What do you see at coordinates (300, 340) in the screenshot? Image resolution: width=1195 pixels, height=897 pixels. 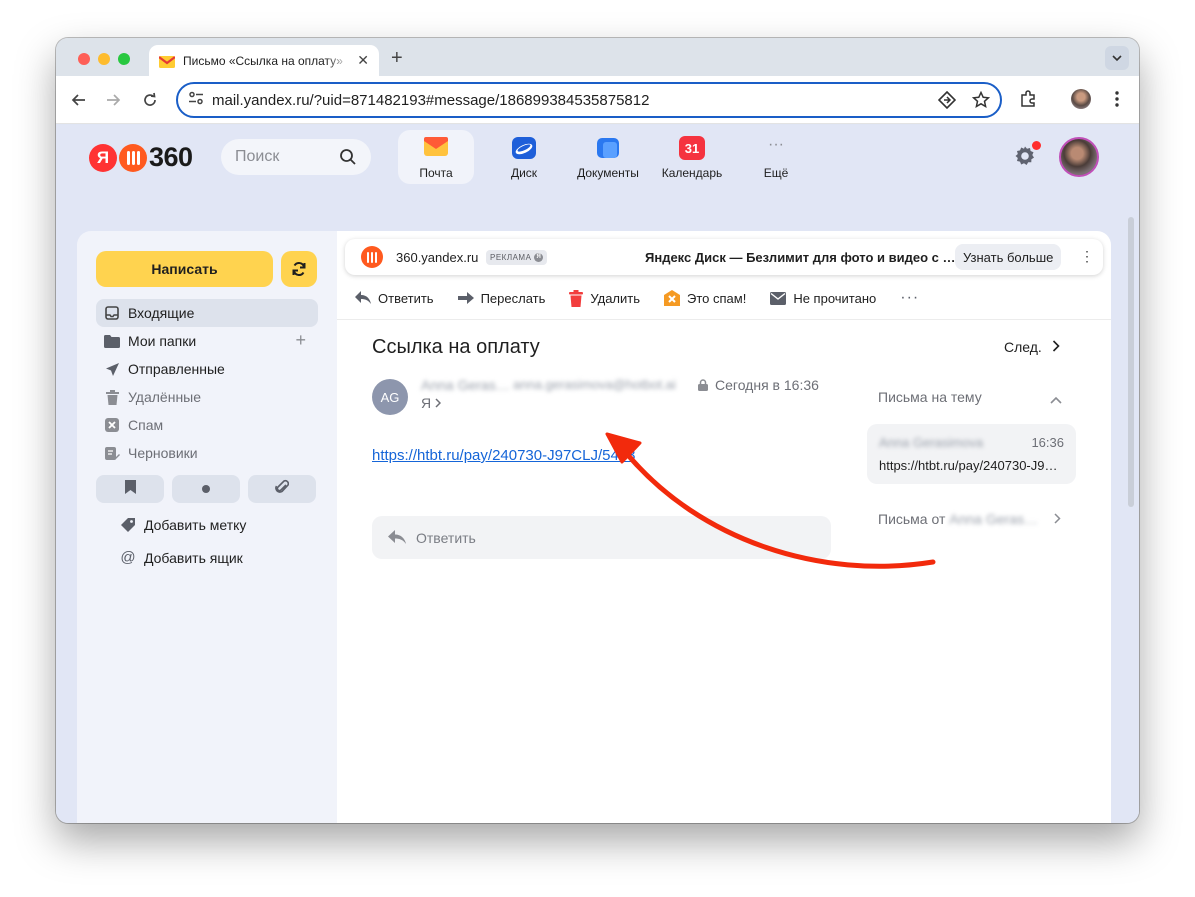 I see `add-folder-icon: +` at bounding box center [300, 340].